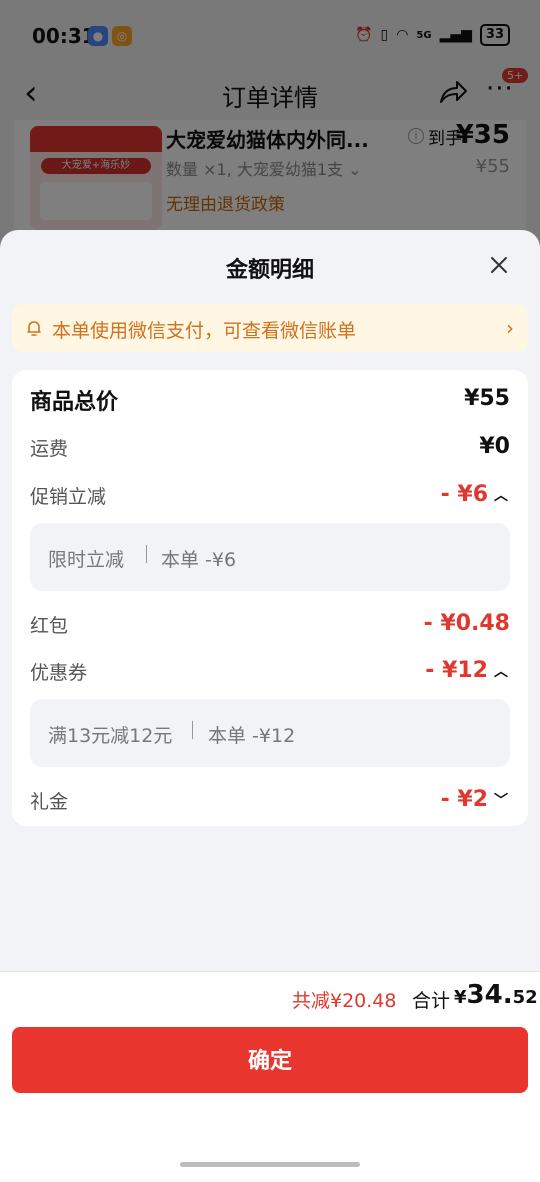 The image size is (540, 1182). What do you see at coordinates (510, 328) in the screenshot?
I see `chevron-right-icon: ›` at bounding box center [510, 328].